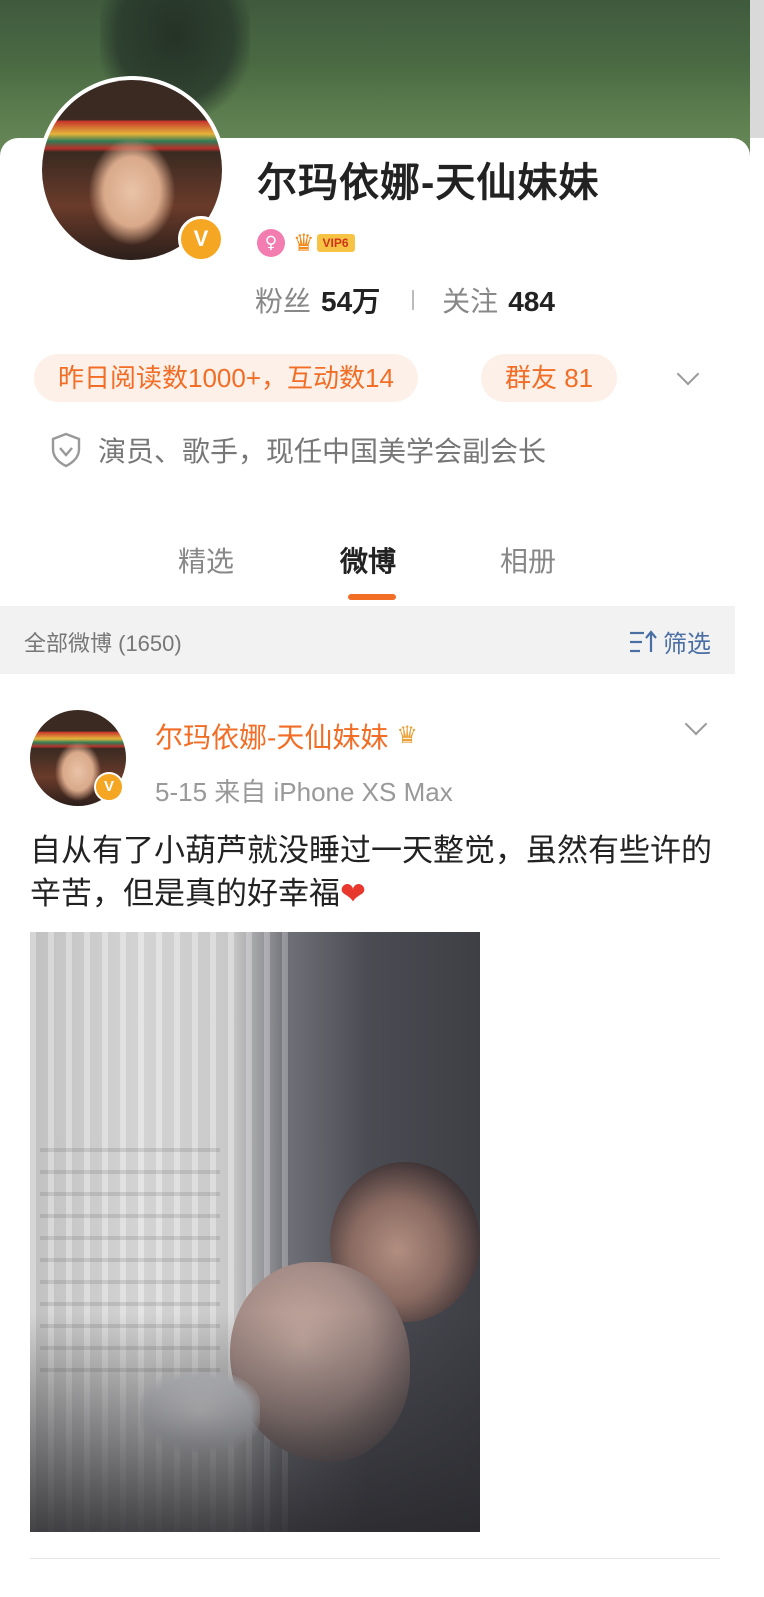 The width and height of the screenshot is (764, 1597). I want to click on active-tab-indicator, so click(372, 597).